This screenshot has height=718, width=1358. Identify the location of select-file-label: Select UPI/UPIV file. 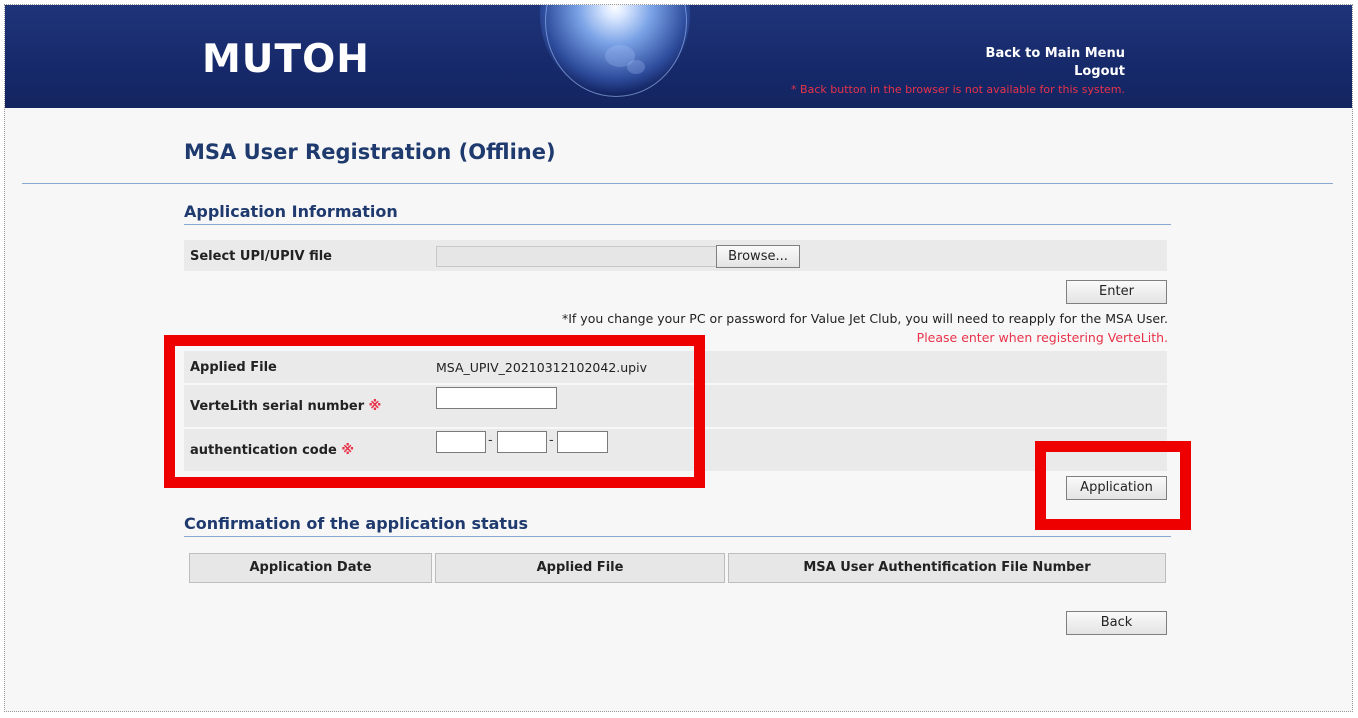
(261, 256).